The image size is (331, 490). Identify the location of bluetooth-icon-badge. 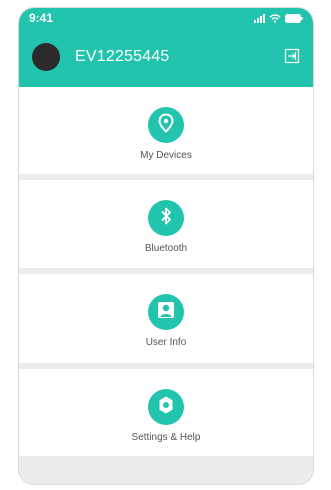
(166, 218).